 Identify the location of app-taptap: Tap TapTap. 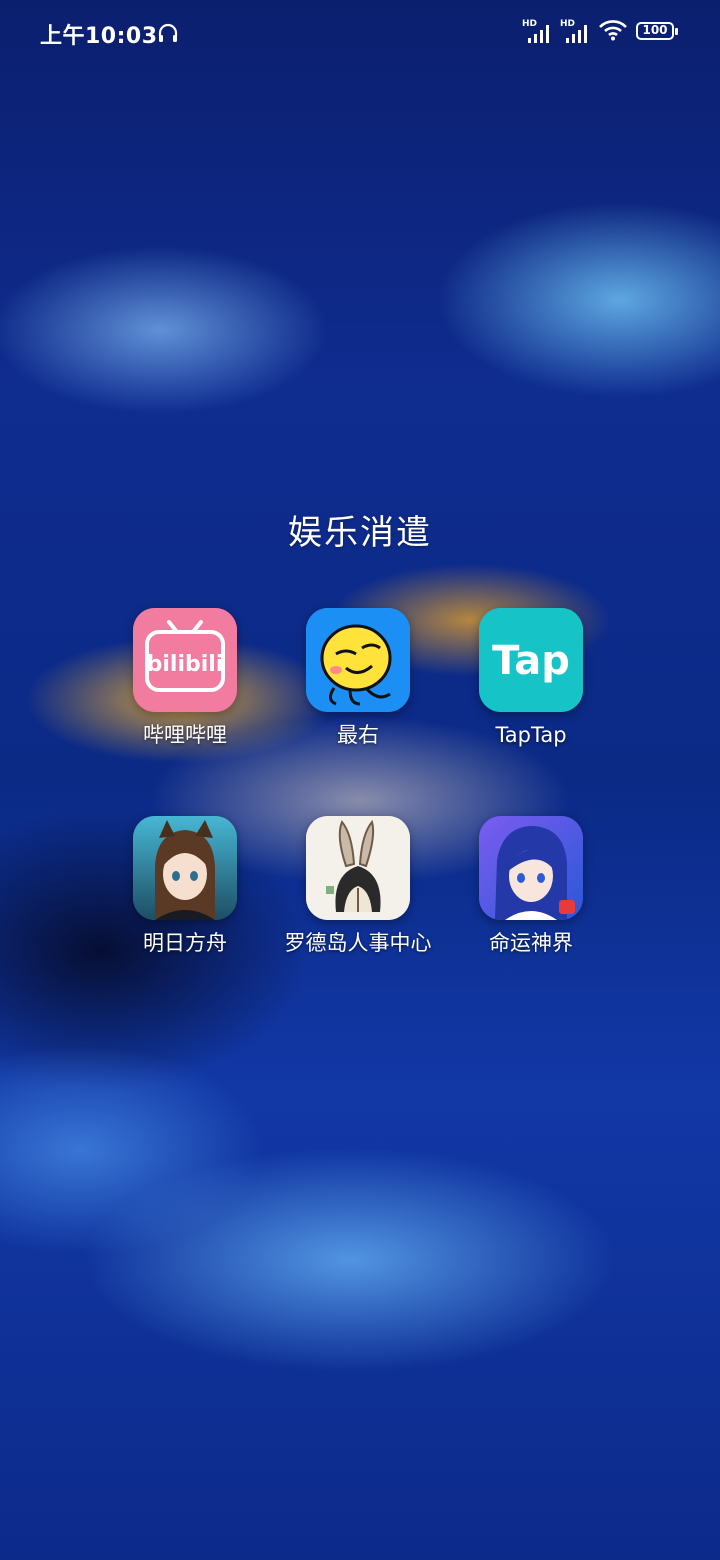
(531, 679).